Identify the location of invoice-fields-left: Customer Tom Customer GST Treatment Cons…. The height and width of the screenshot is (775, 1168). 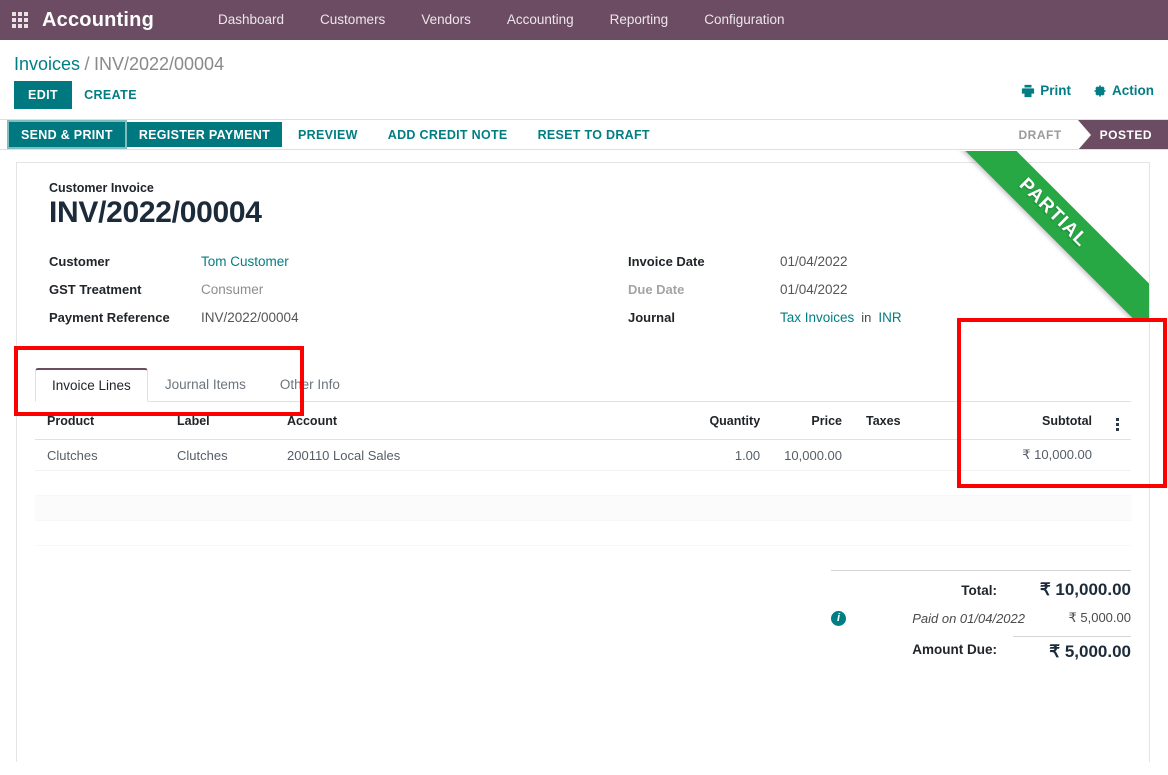
(319, 296).